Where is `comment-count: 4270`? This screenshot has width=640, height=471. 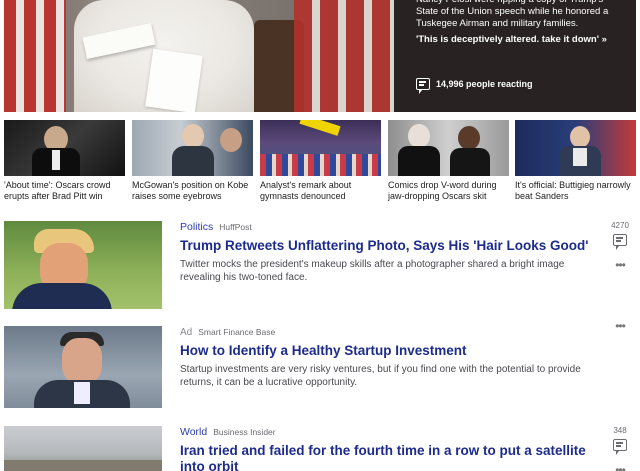 comment-count: 4270 is located at coordinates (620, 225).